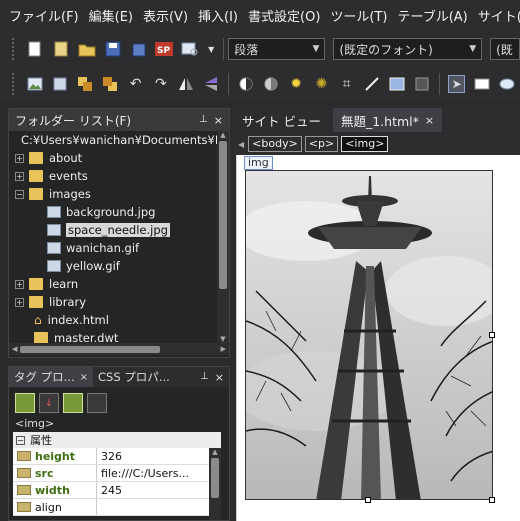  I want to click on rotate-left-icon: ↶, so click(135, 84).